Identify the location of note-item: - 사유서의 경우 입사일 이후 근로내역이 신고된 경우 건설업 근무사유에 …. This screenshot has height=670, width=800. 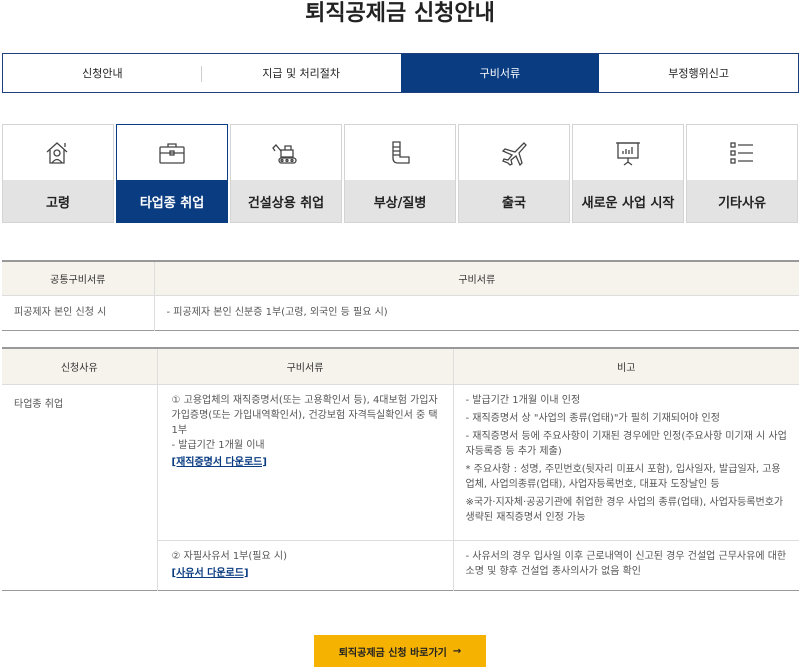
(626, 563).